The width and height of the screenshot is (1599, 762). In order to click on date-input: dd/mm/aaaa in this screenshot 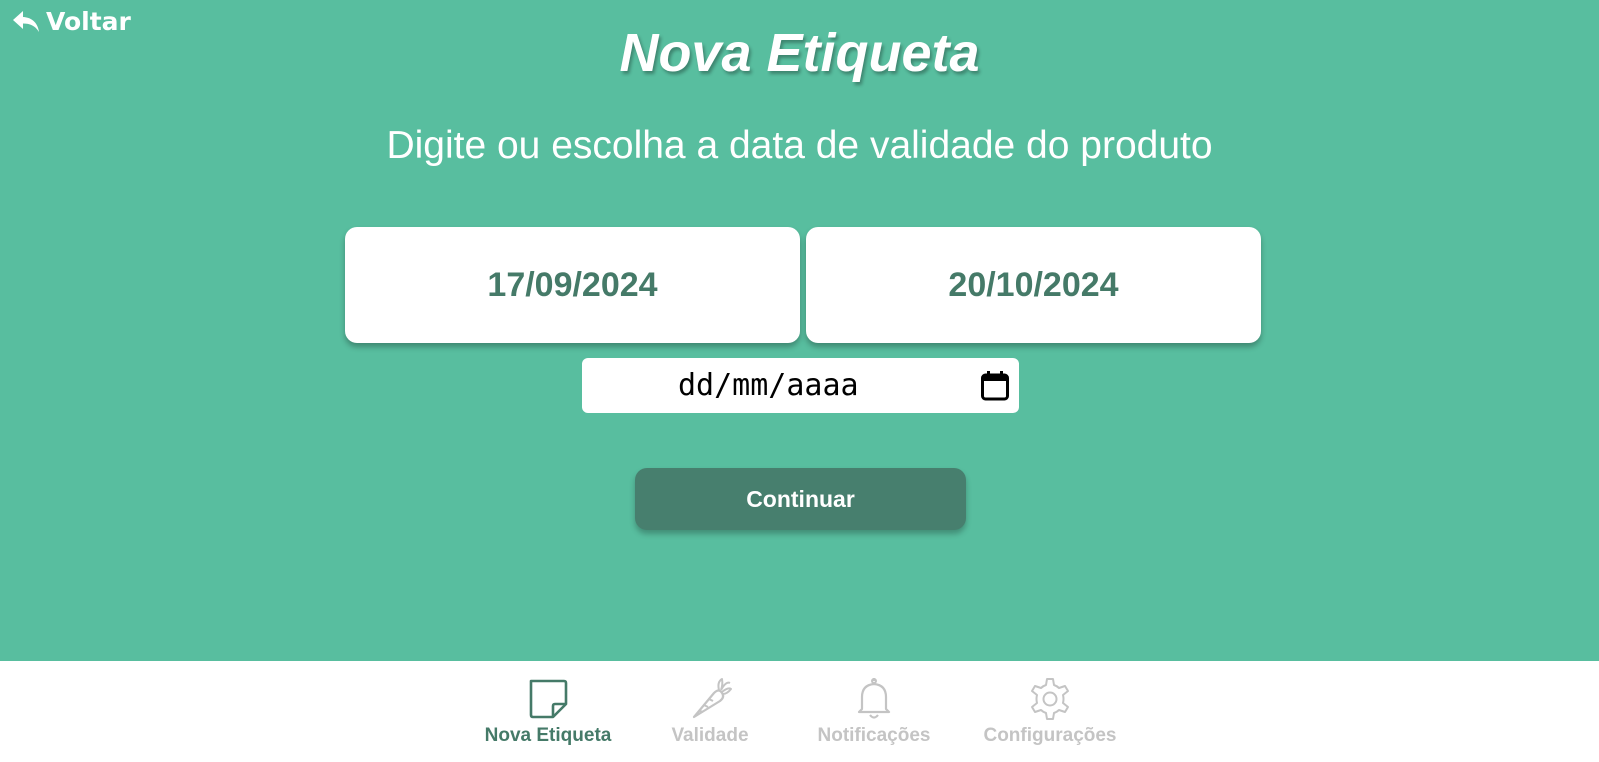, I will do `click(800, 385)`.